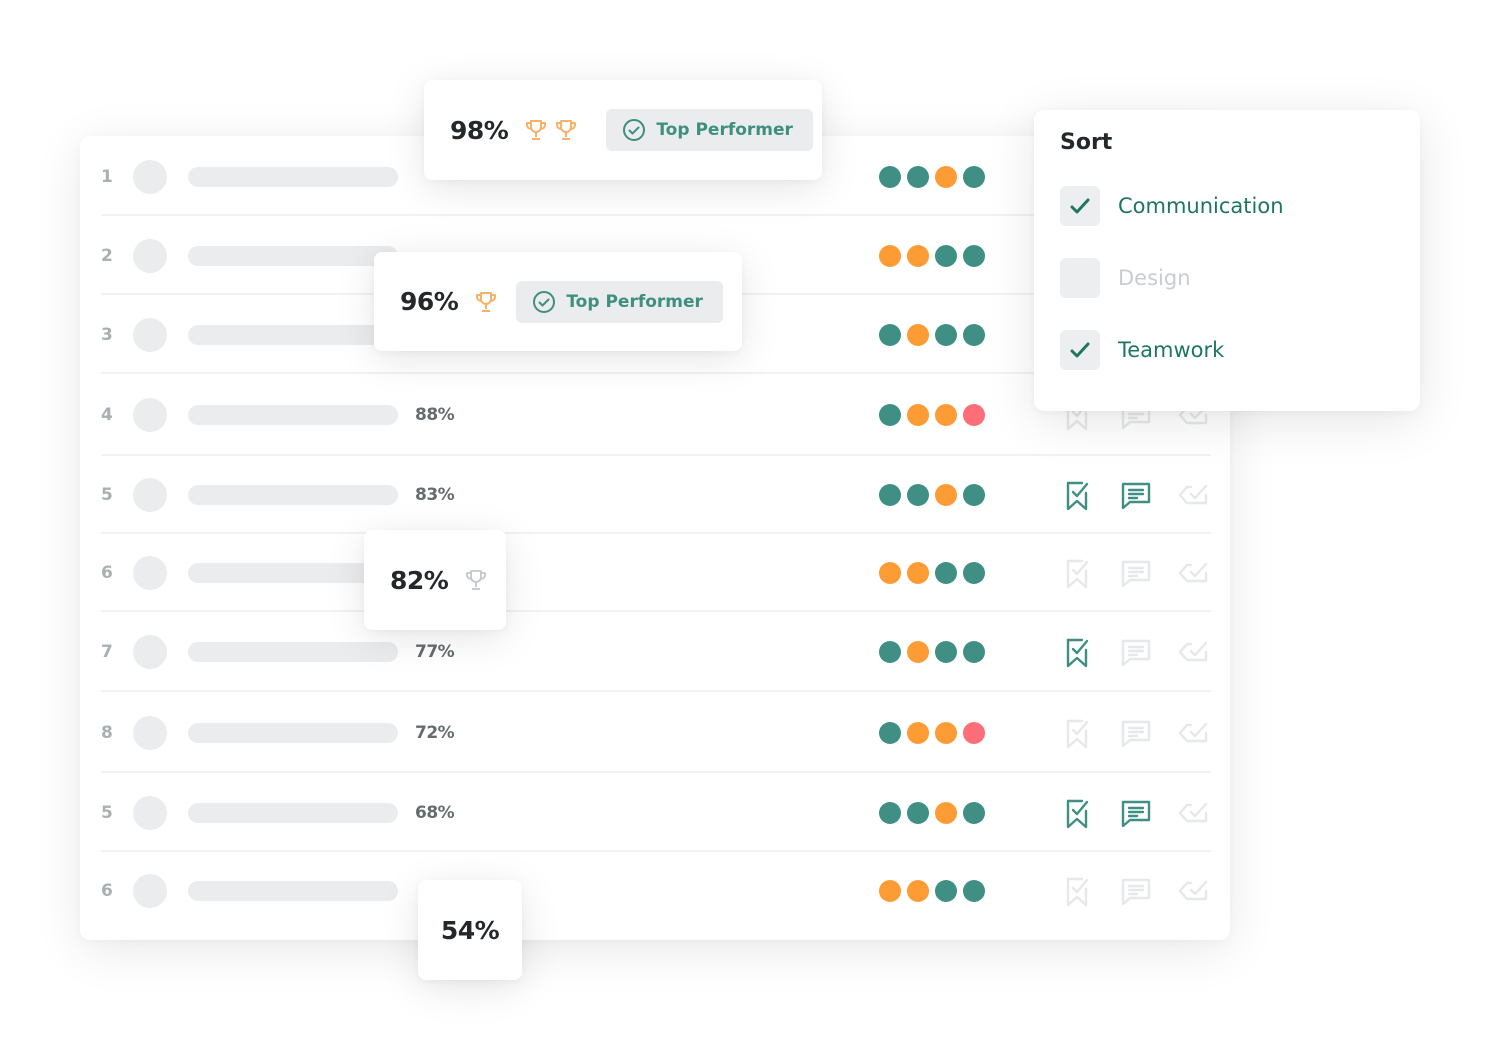 This screenshot has width=1500, height=1060. I want to click on popover-score: 82%, so click(419, 580).